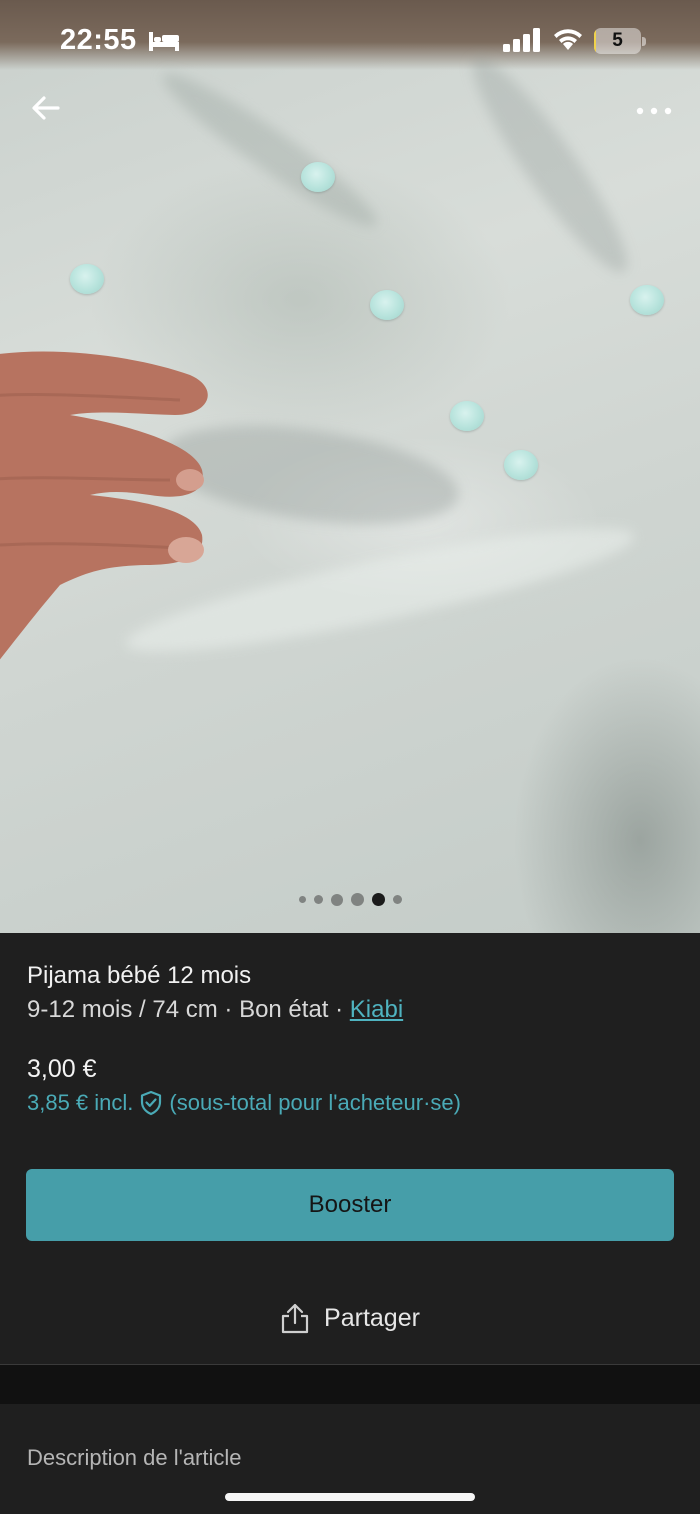 The image size is (700, 1514). Describe the element at coordinates (62, 1069) in the screenshot. I see `item-price: 3,00 €` at that location.